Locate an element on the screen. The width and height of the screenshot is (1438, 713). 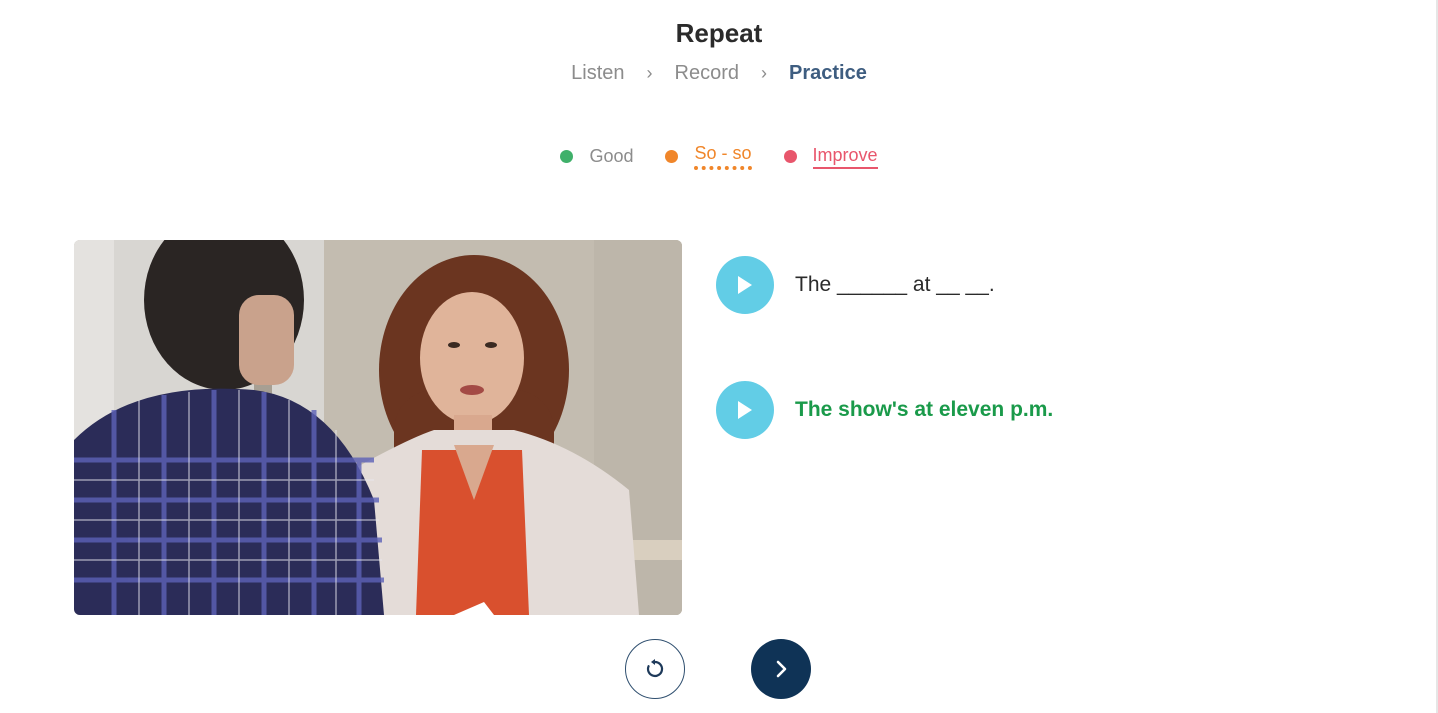
play-prompt-button is located at coordinates (745, 285).